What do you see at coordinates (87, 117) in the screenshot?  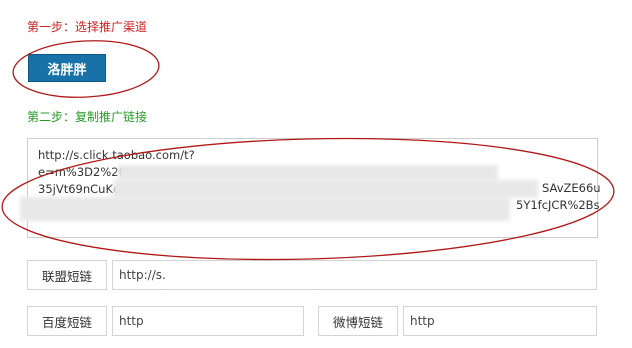 I see `step2-title: 第二步：复制推广链接` at bounding box center [87, 117].